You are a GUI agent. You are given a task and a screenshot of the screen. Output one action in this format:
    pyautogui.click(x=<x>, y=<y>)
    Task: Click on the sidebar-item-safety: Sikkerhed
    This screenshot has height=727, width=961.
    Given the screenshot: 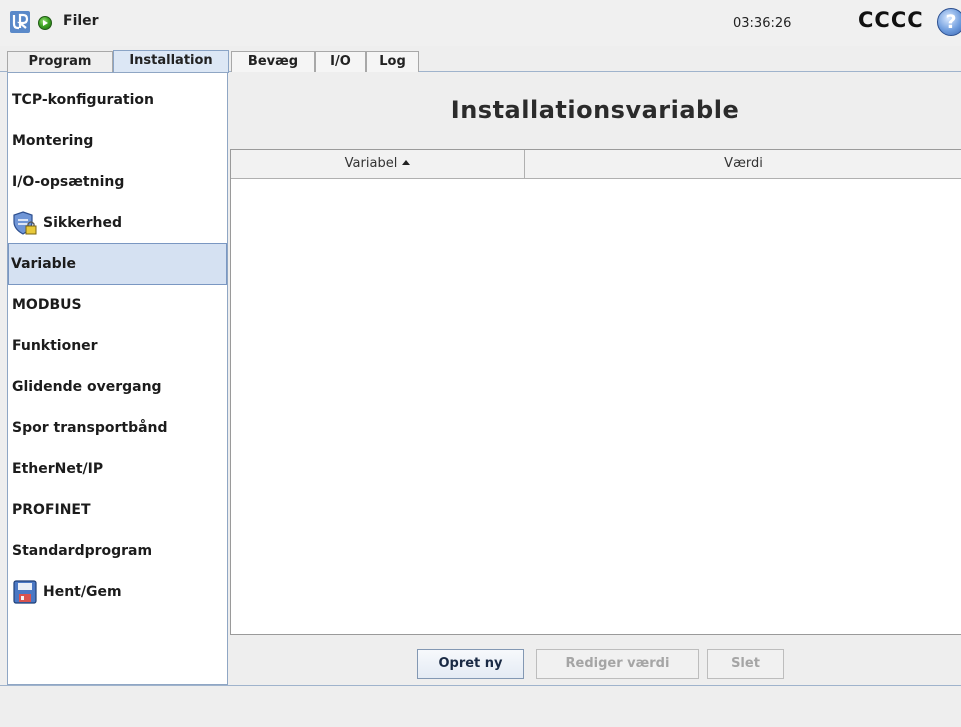 What is the action you would take?
    pyautogui.click(x=118, y=223)
    